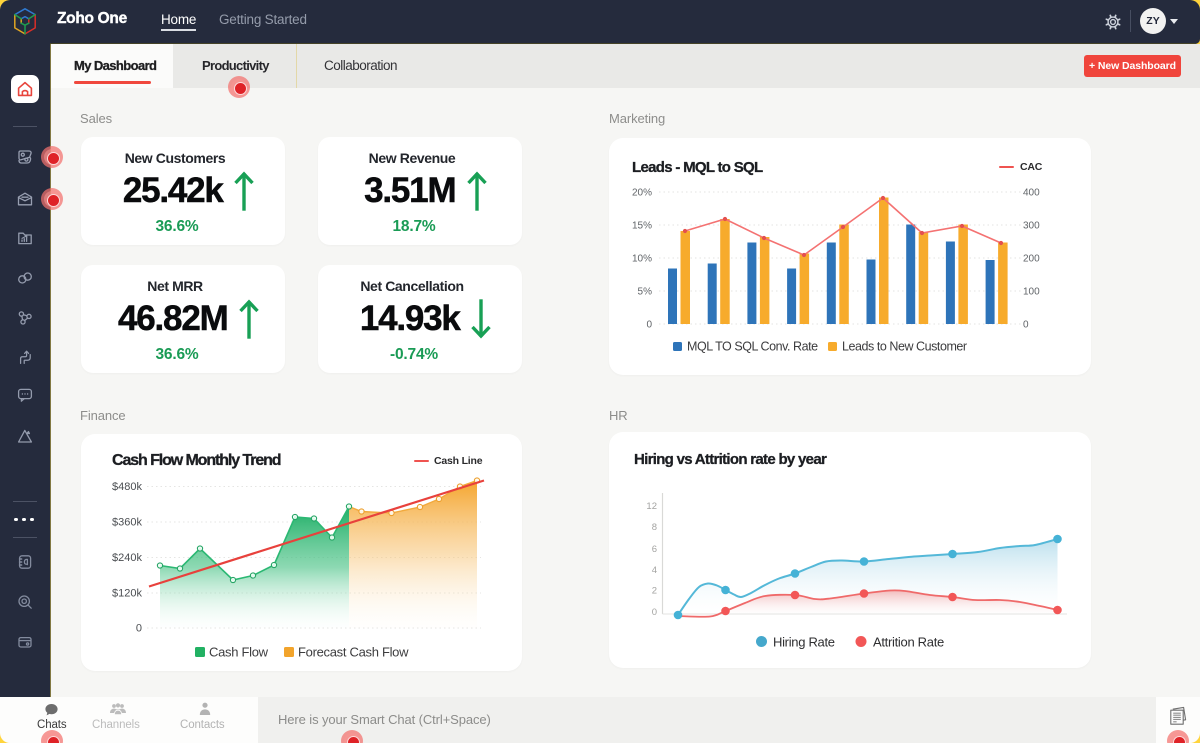  Describe the element at coordinates (127, 487) in the screenshot. I see `svg-text: $480k` at that location.